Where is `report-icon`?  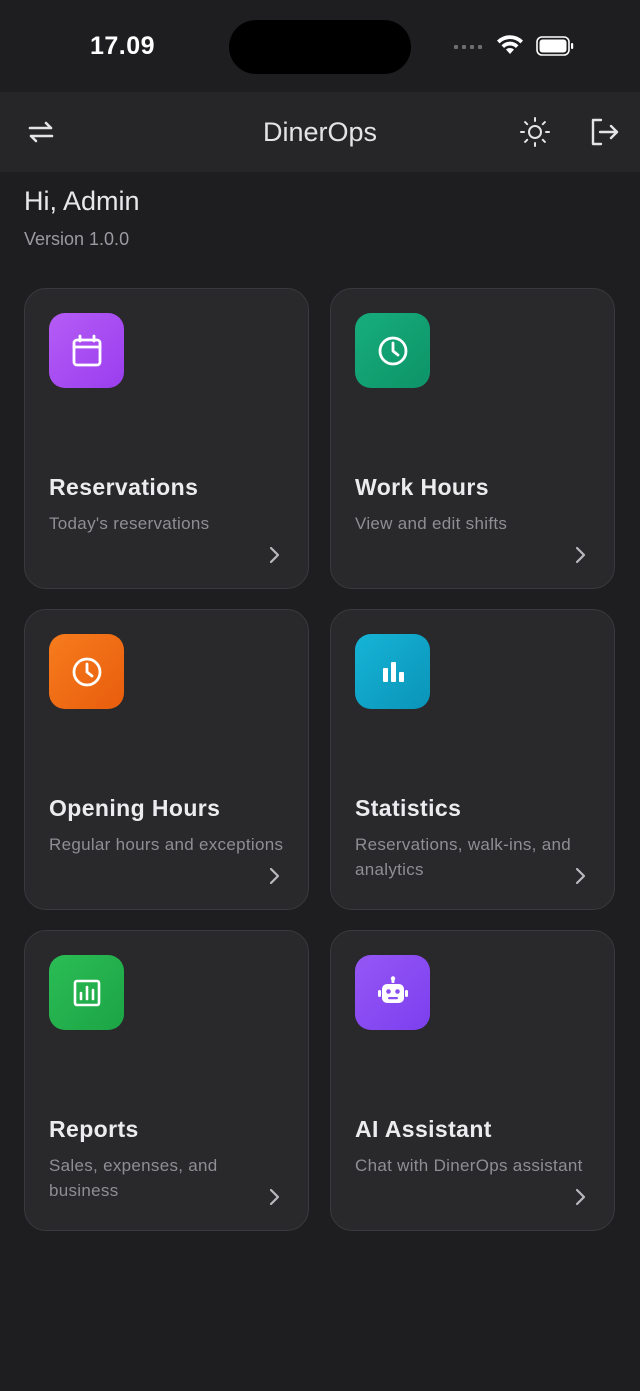
report-icon is located at coordinates (86, 992).